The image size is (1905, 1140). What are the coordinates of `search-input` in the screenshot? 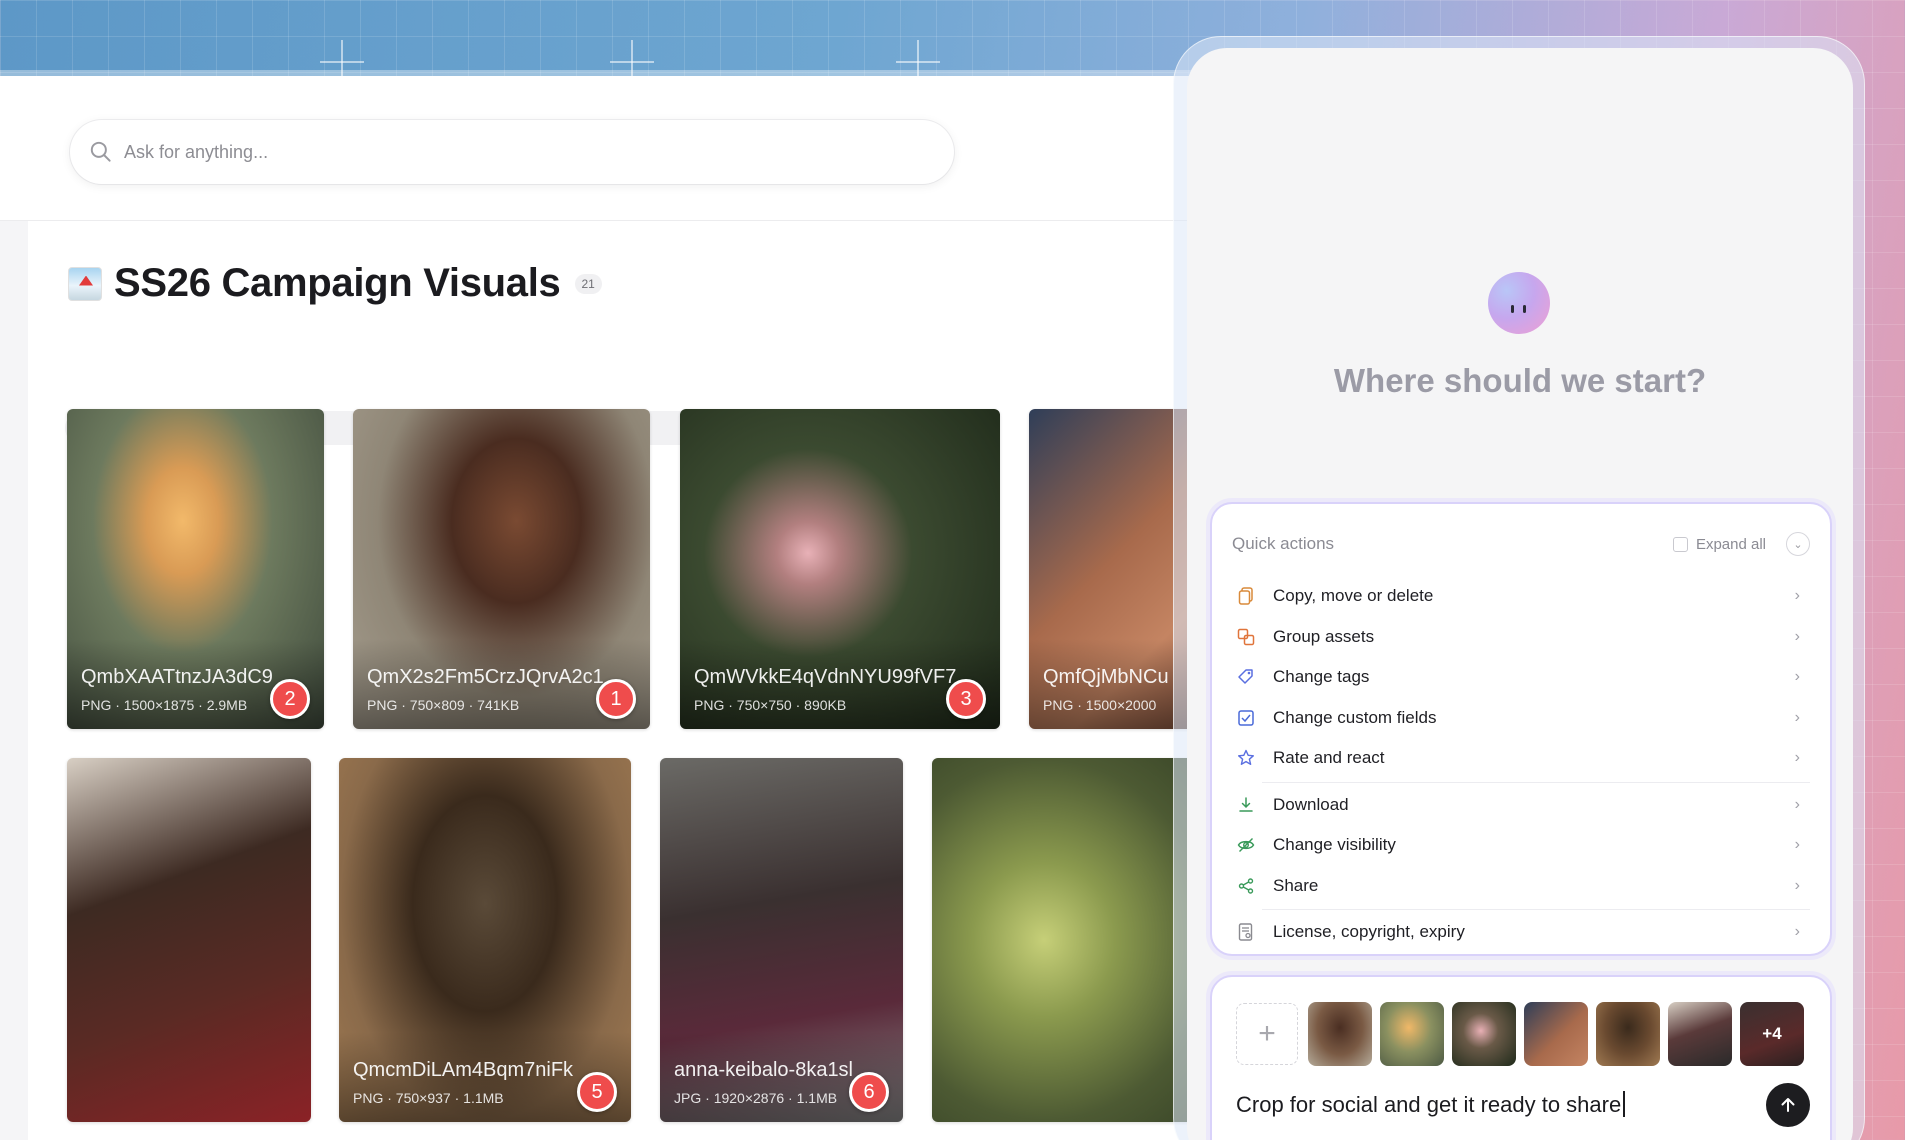 It's located at (514, 152).